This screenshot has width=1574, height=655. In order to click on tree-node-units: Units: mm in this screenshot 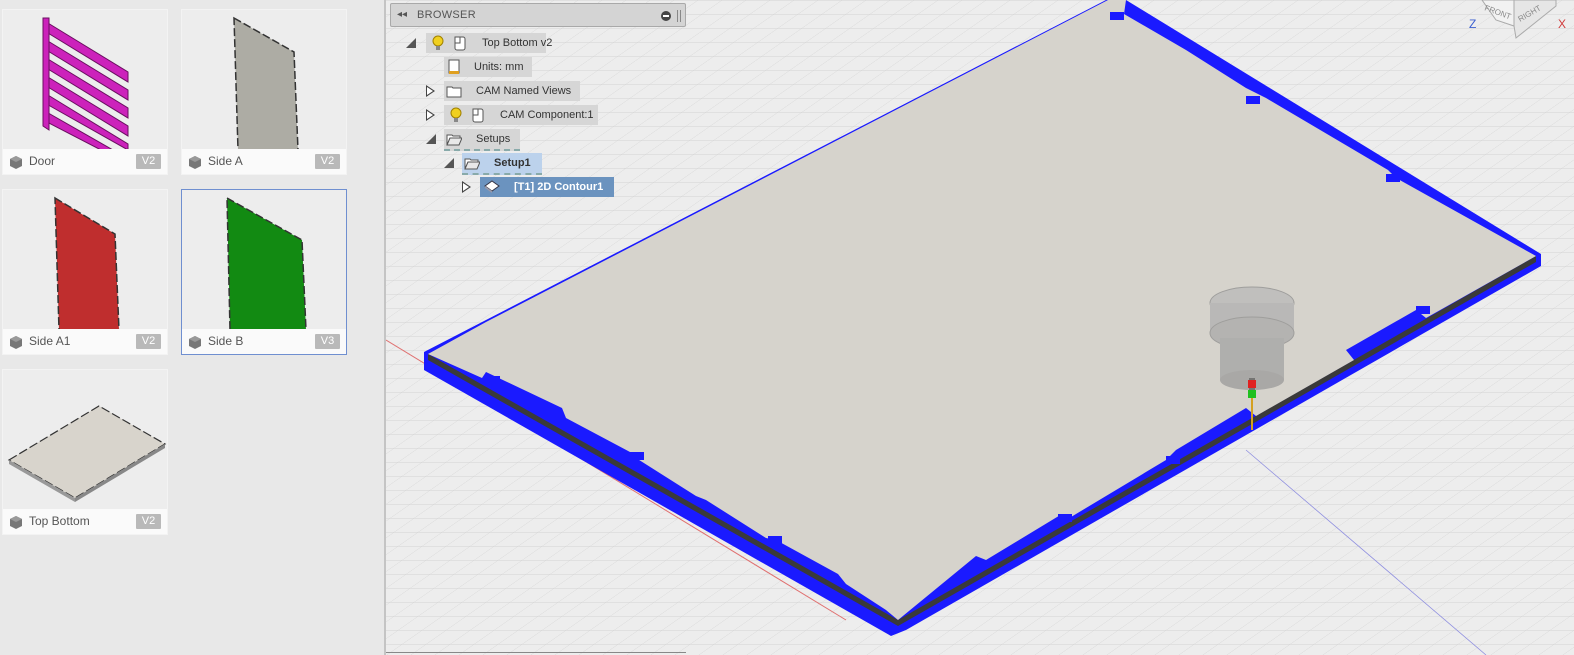, I will do `click(540, 67)`.